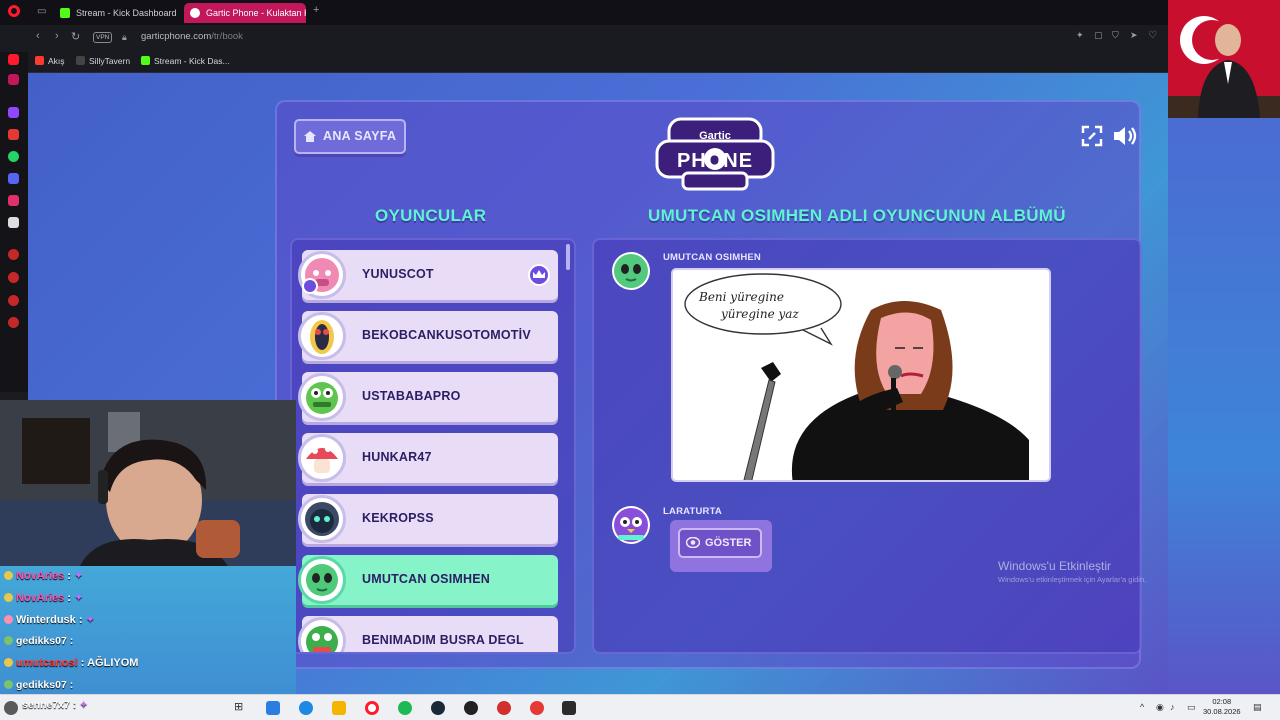 Image resolution: width=1280 pixels, height=720 pixels. Describe the element at coordinates (428, 458) in the screenshot. I see `player-card: HUNKAR47` at that location.